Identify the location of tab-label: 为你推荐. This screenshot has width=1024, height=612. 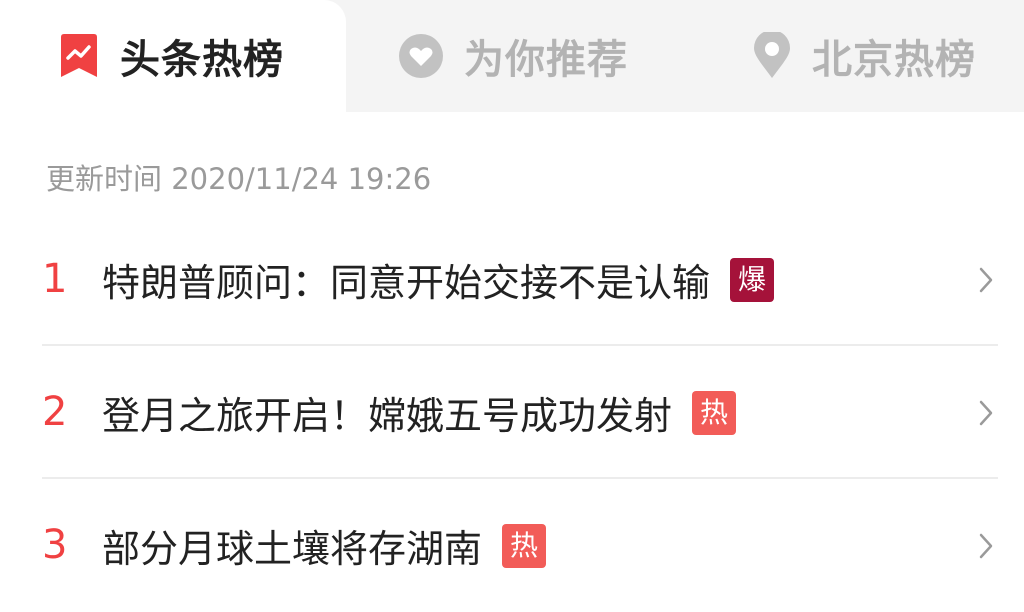
(546, 60).